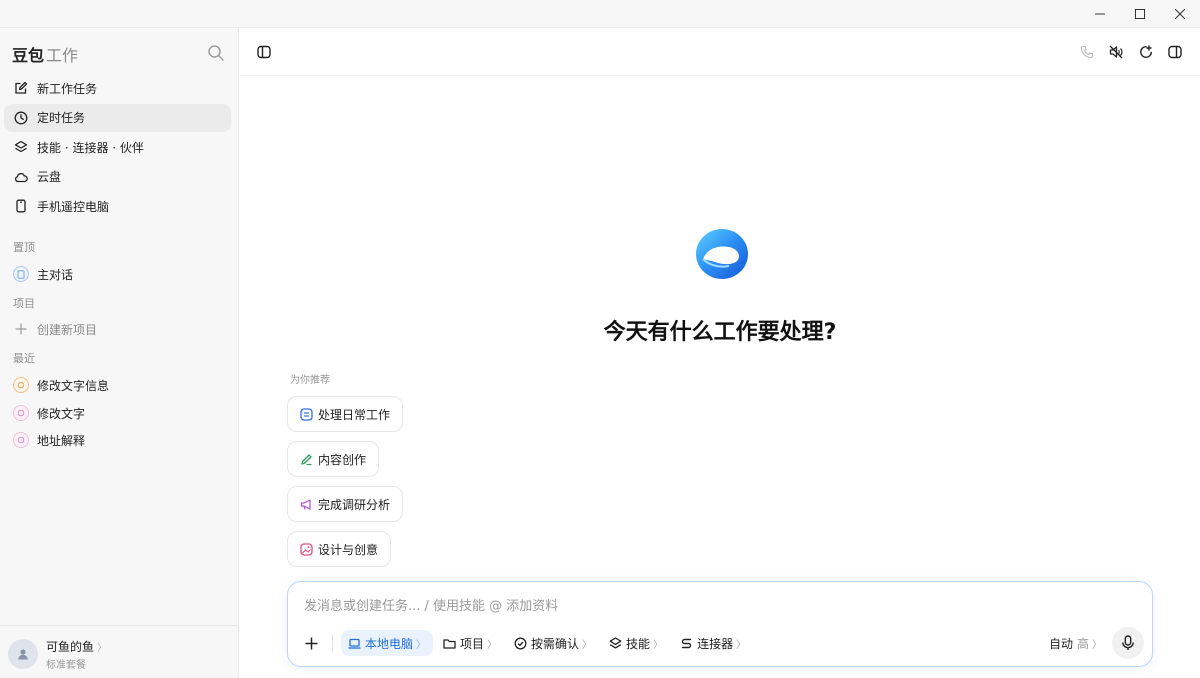 This screenshot has height=678, width=1200. I want to click on laptop-icon, so click(354, 643).